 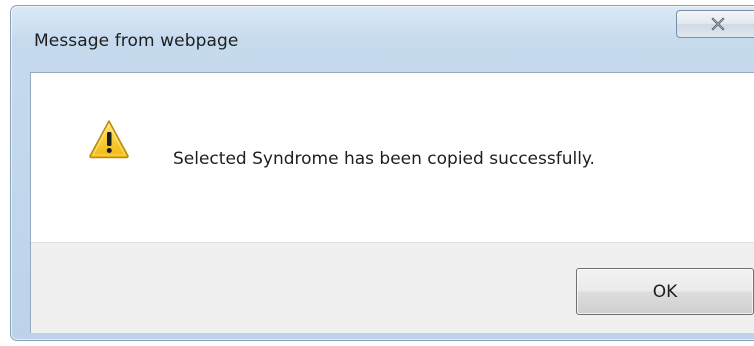 What do you see at coordinates (109, 139) in the screenshot?
I see `warning-icon` at bounding box center [109, 139].